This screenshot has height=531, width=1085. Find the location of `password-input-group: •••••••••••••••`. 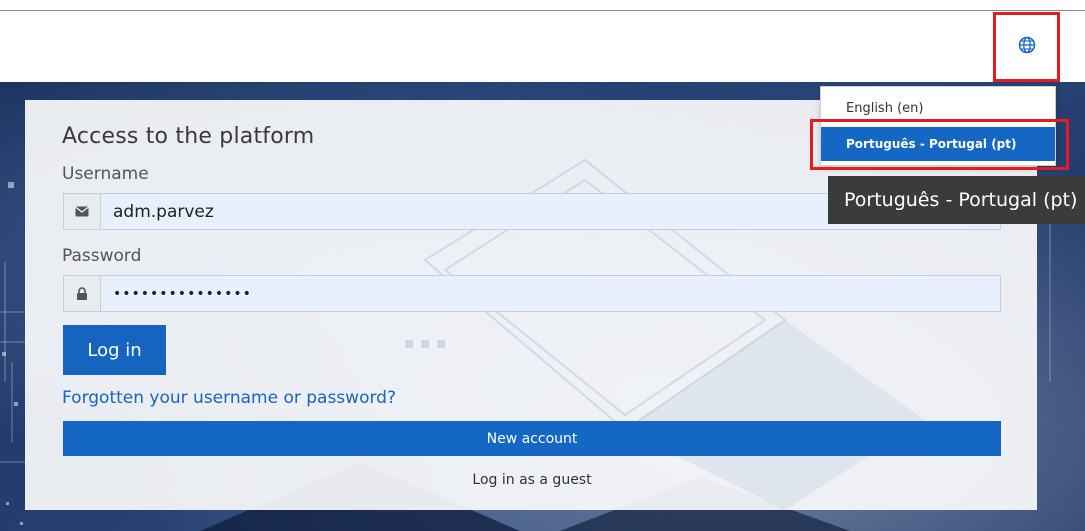

password-input-group: ••••••••••••••• is located at coordinates (532, 293).